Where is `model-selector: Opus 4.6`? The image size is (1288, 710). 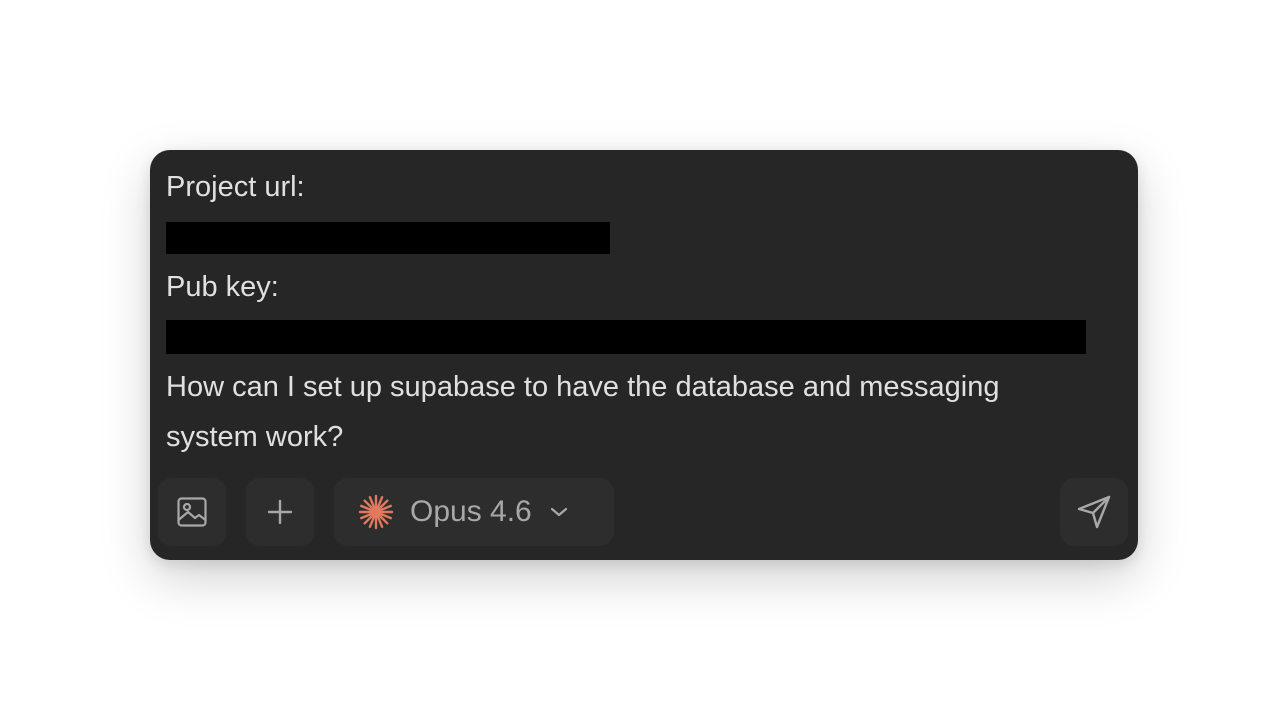
model-selector: Opus 4.6 is located at coordinates (474, 512).